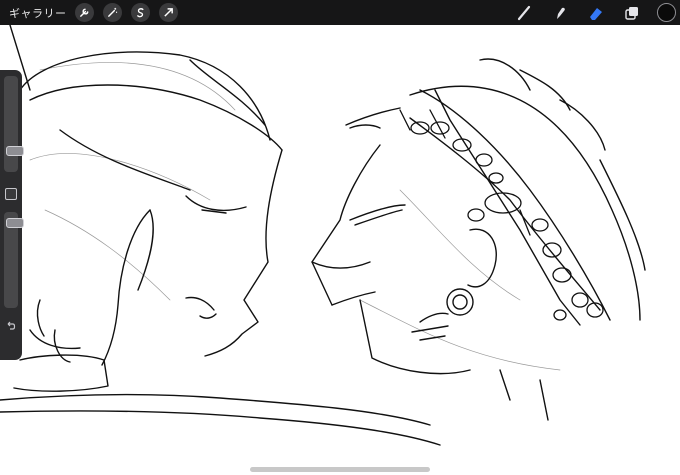 The height and width of the screenshot is (475, 680). I want to click on brush-size-knob, so click(15, 151).